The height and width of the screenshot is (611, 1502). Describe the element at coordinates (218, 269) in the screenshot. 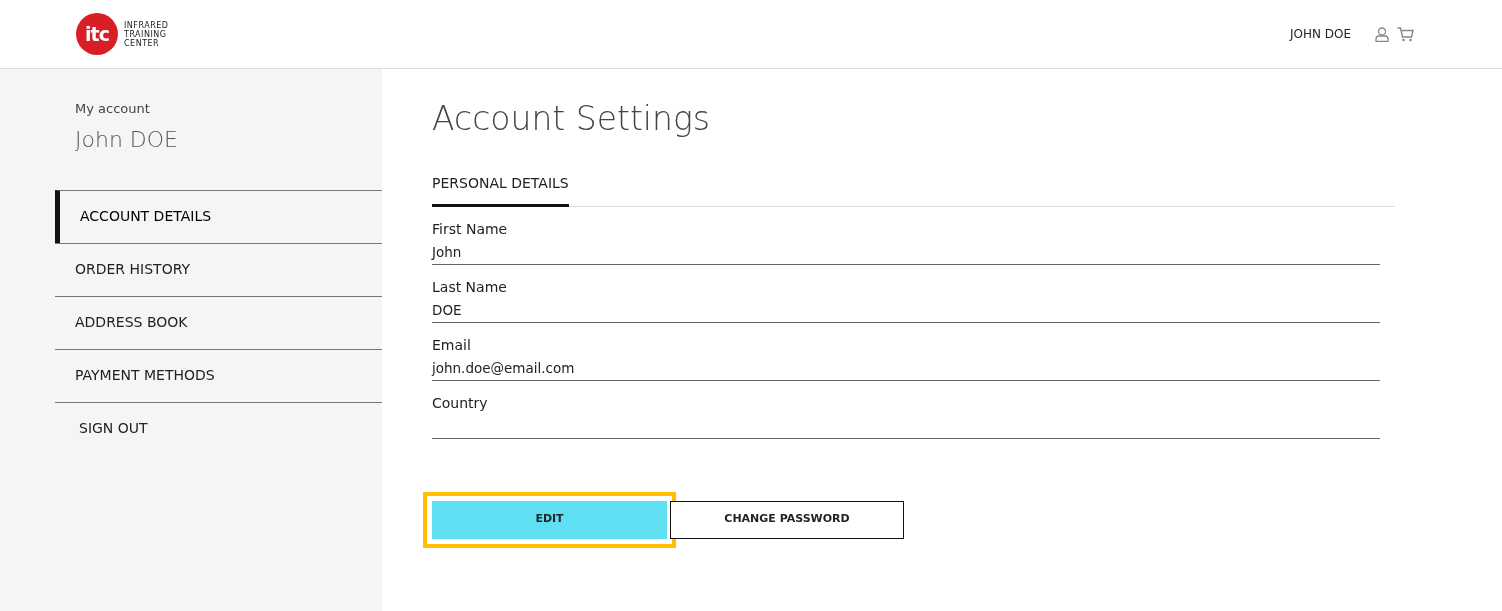

I see `sidebar-item: ORDER HISTORY` at that location.